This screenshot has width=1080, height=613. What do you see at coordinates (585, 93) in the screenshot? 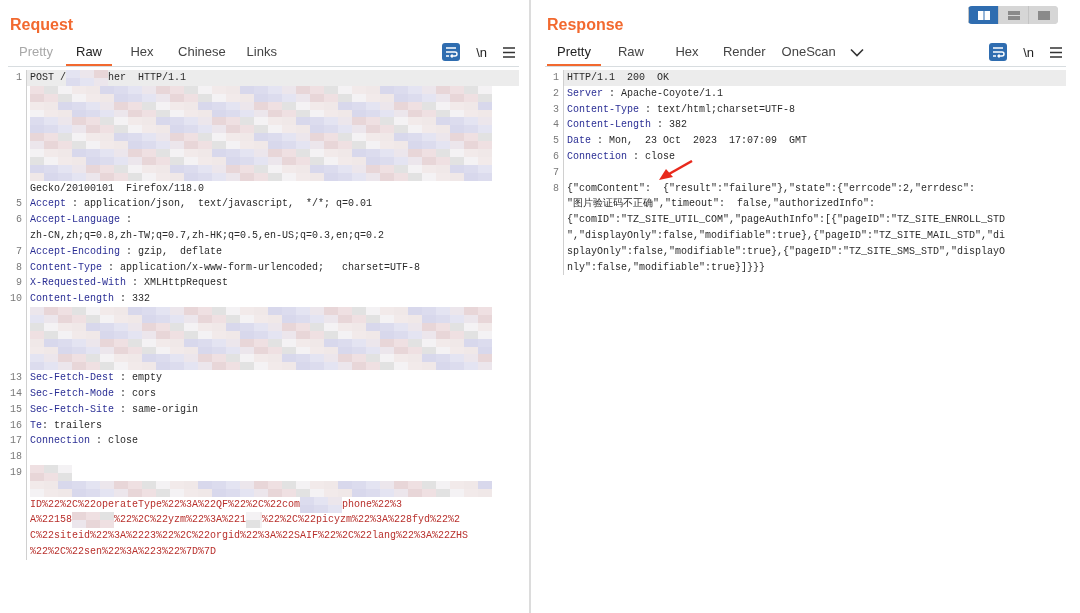
I see `header-name: Server` at bounding box center [585, 93].